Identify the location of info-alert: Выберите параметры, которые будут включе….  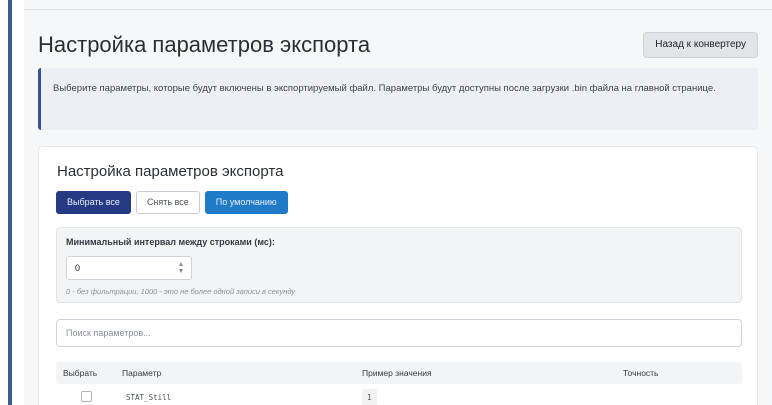
(398, 99).